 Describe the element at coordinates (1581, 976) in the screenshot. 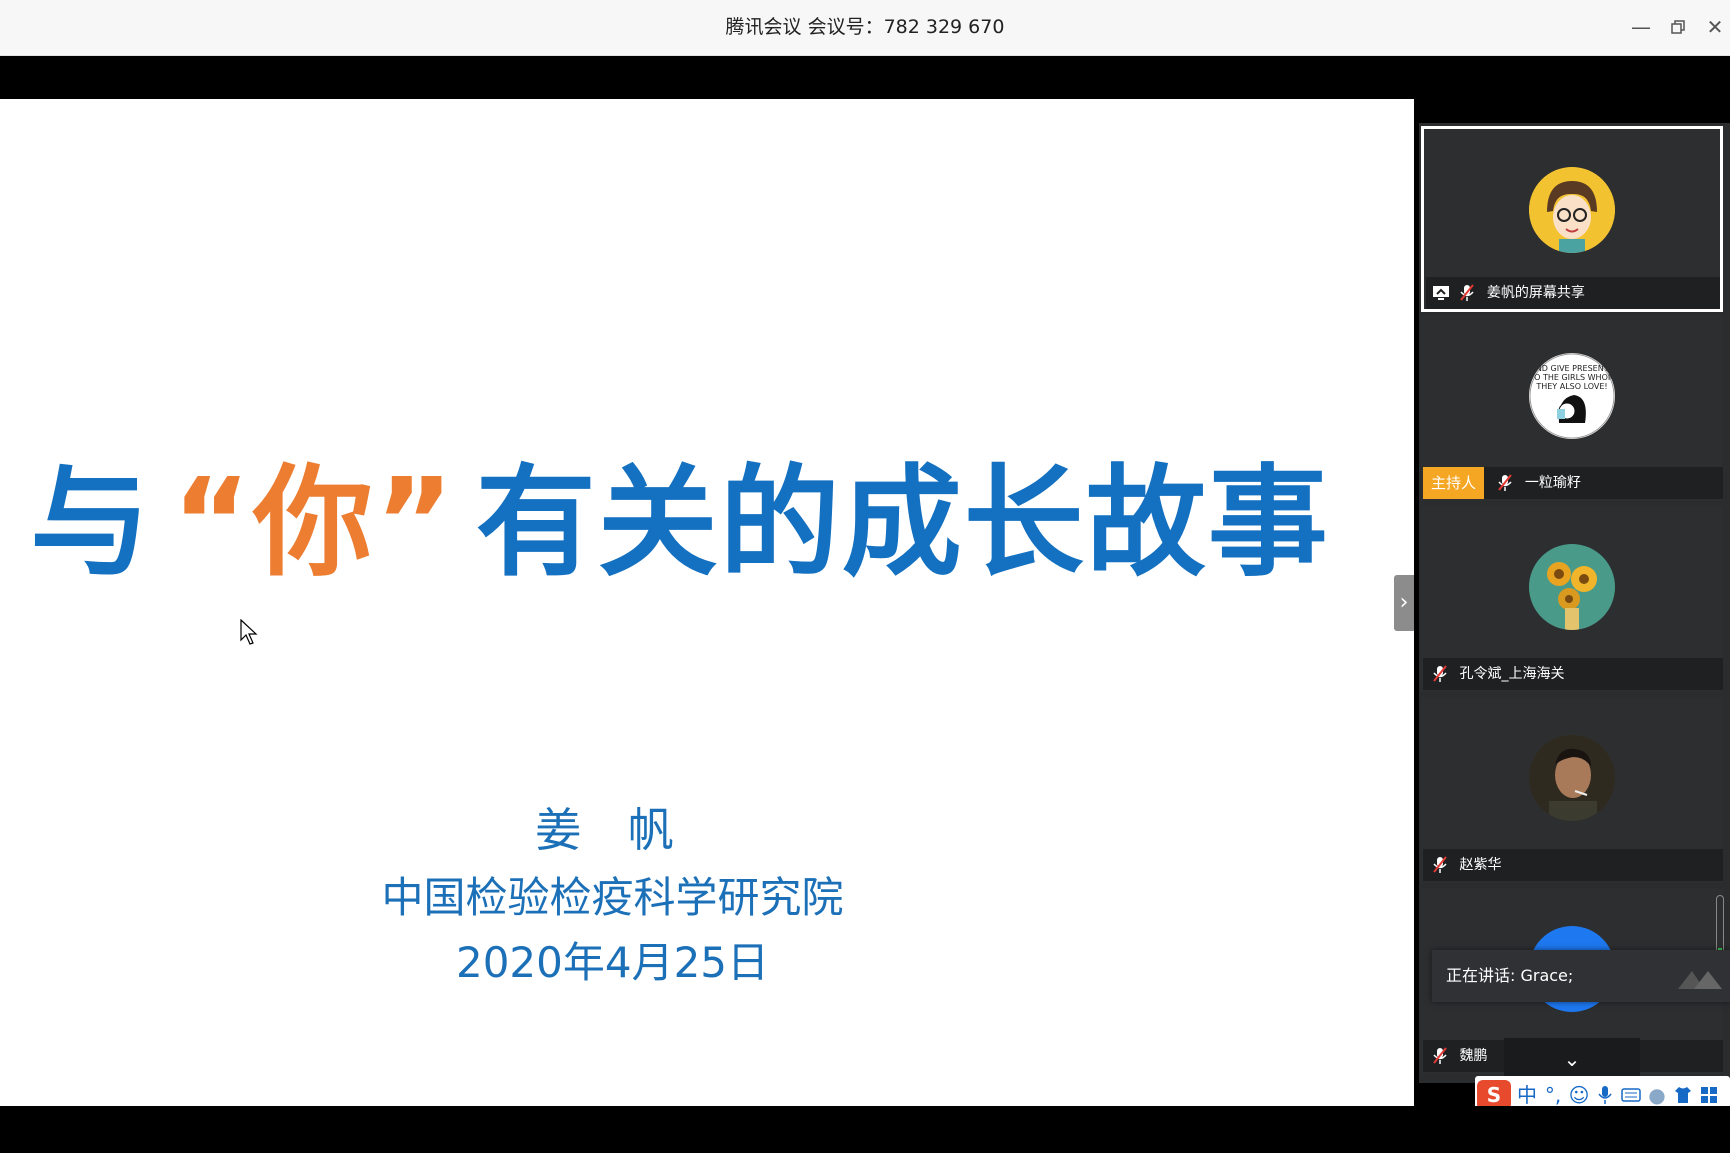

I see `speaking-indicator: 正在讲话: Grace;` at that location.